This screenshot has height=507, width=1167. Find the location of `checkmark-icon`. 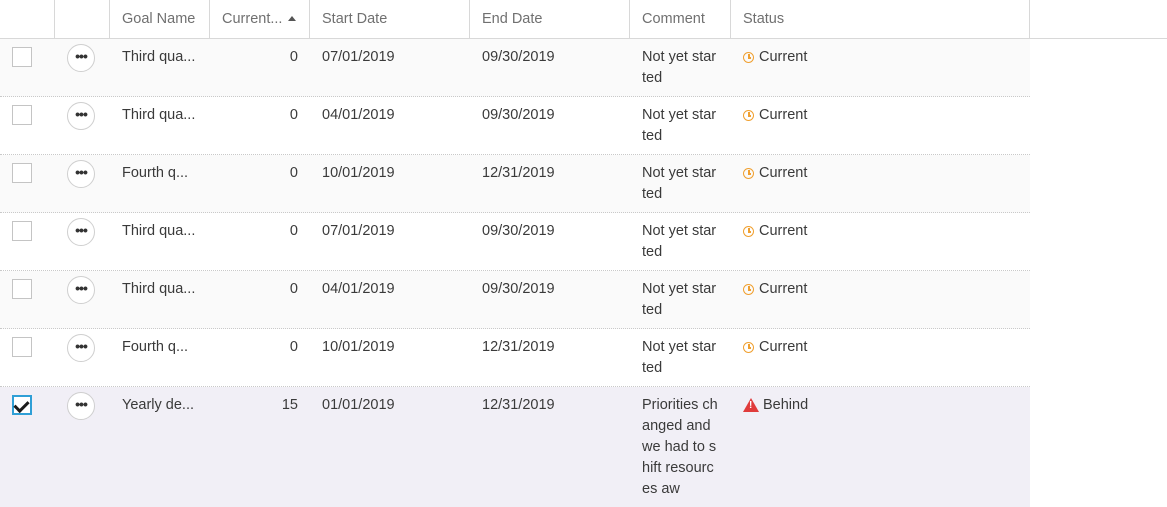

checkmark-icon is located at coordinates (21, 405).